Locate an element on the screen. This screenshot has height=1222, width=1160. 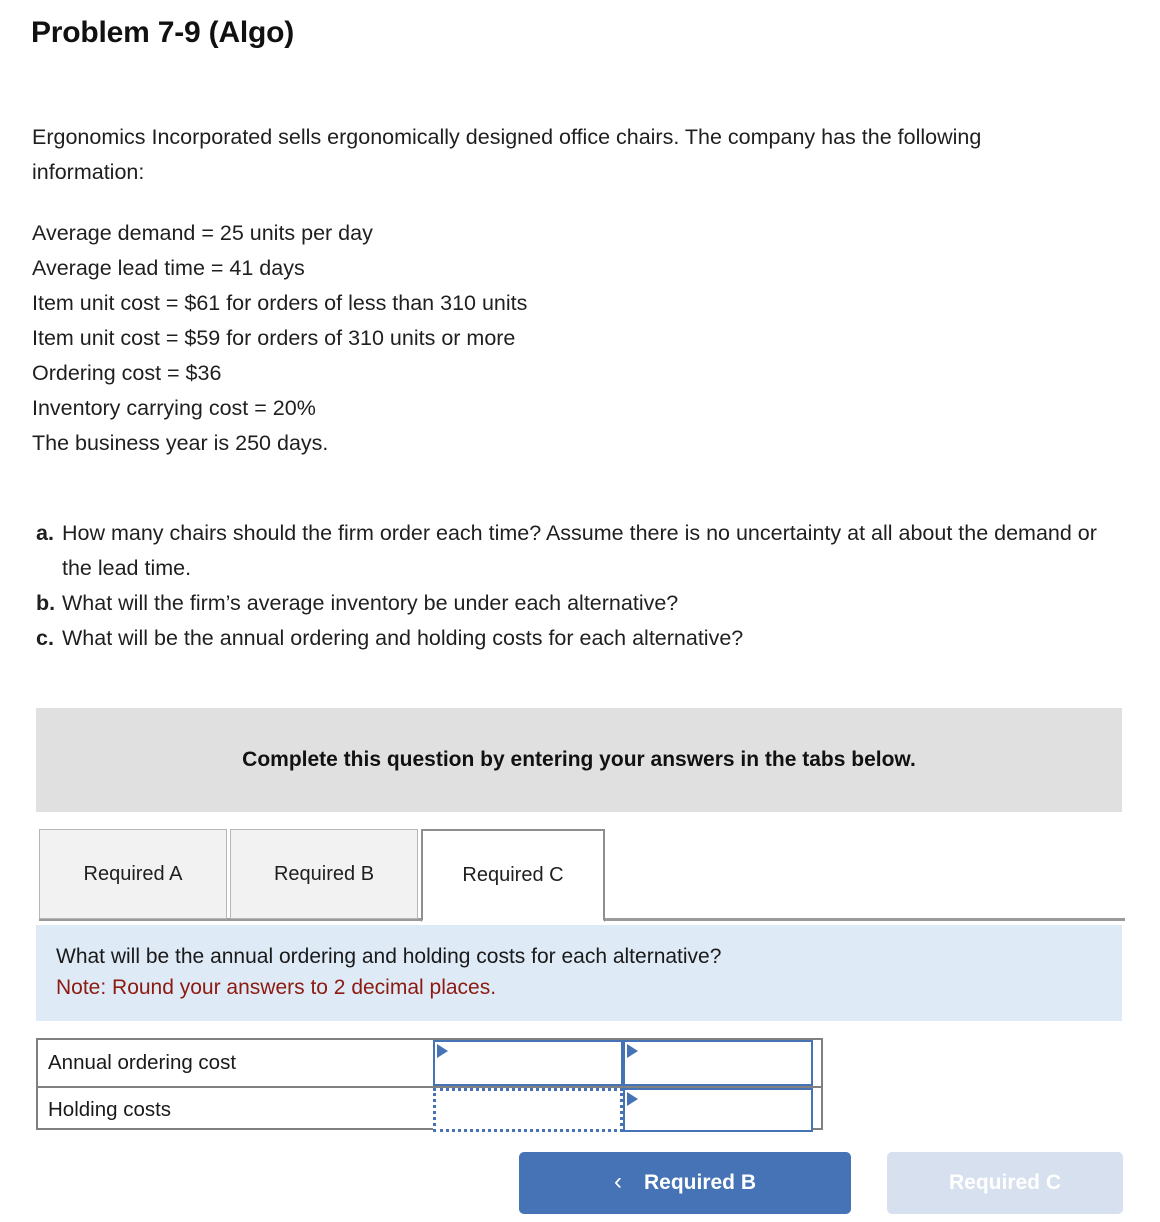
tab-required-a: Required A is located at coordinates (133, 874).